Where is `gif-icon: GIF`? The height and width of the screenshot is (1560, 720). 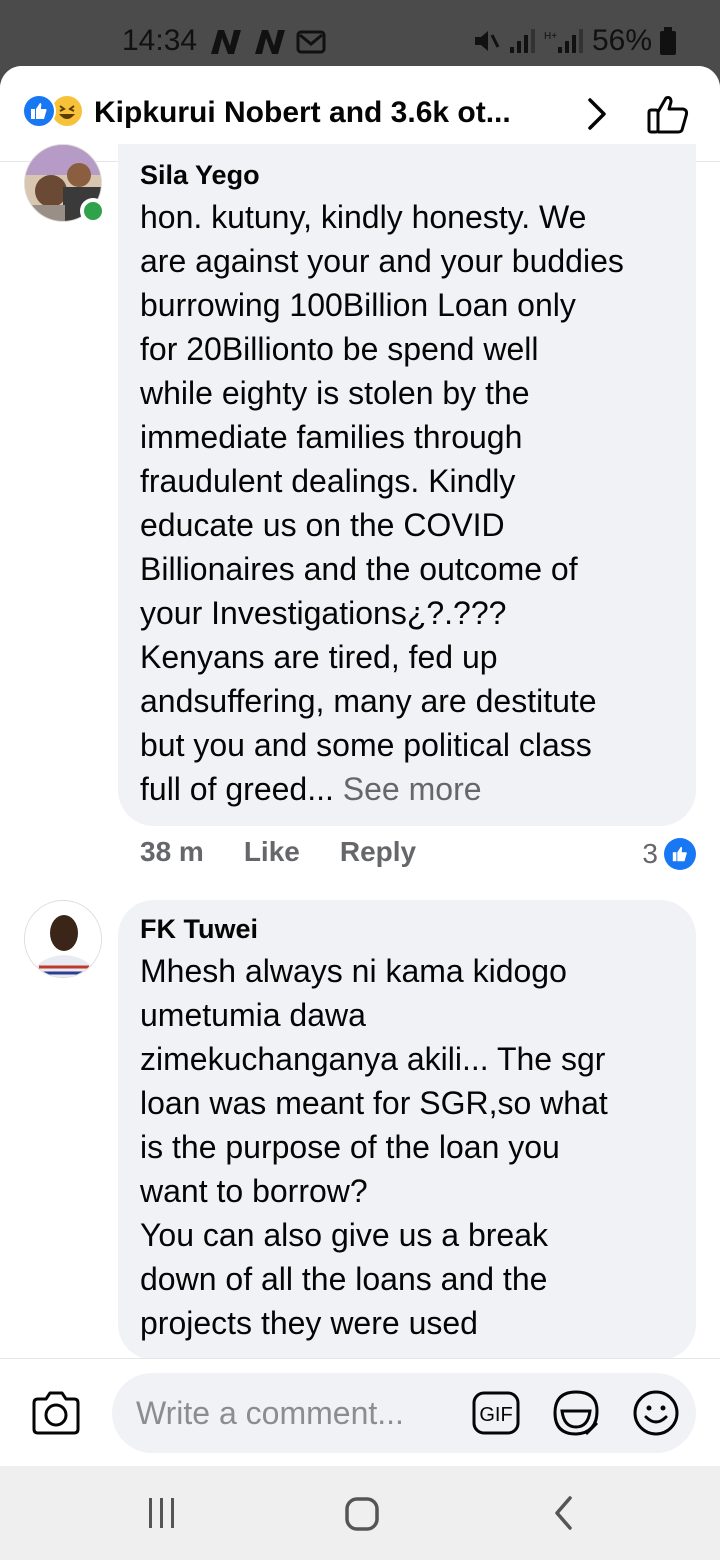
gif-icon: GIF is located at coordinates (496, 1413).